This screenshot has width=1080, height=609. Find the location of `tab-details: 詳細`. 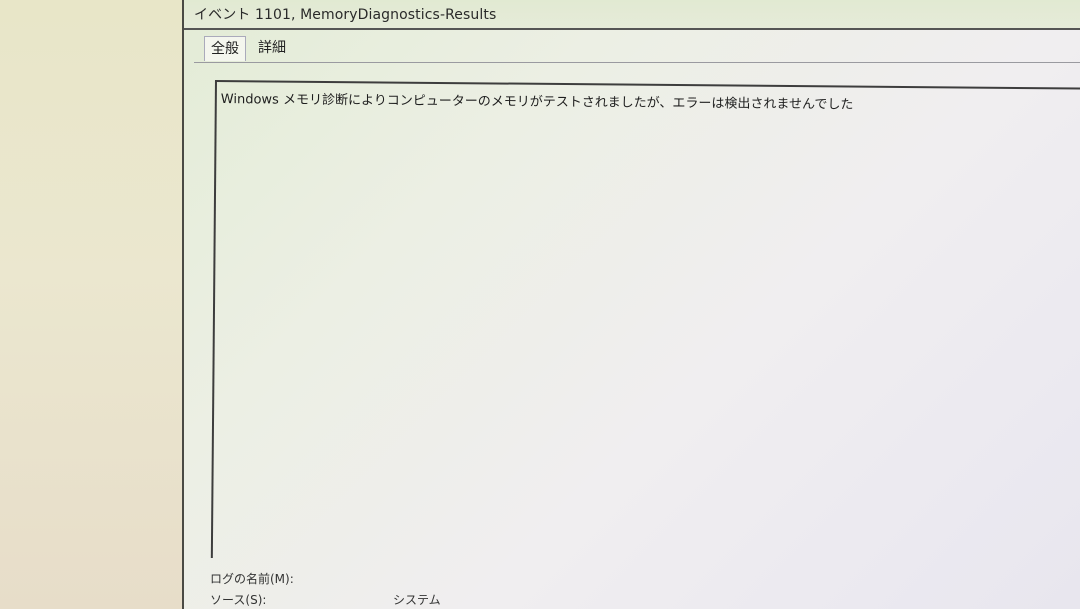

tab-details: 詳細 is located at coordinates (272, 48).